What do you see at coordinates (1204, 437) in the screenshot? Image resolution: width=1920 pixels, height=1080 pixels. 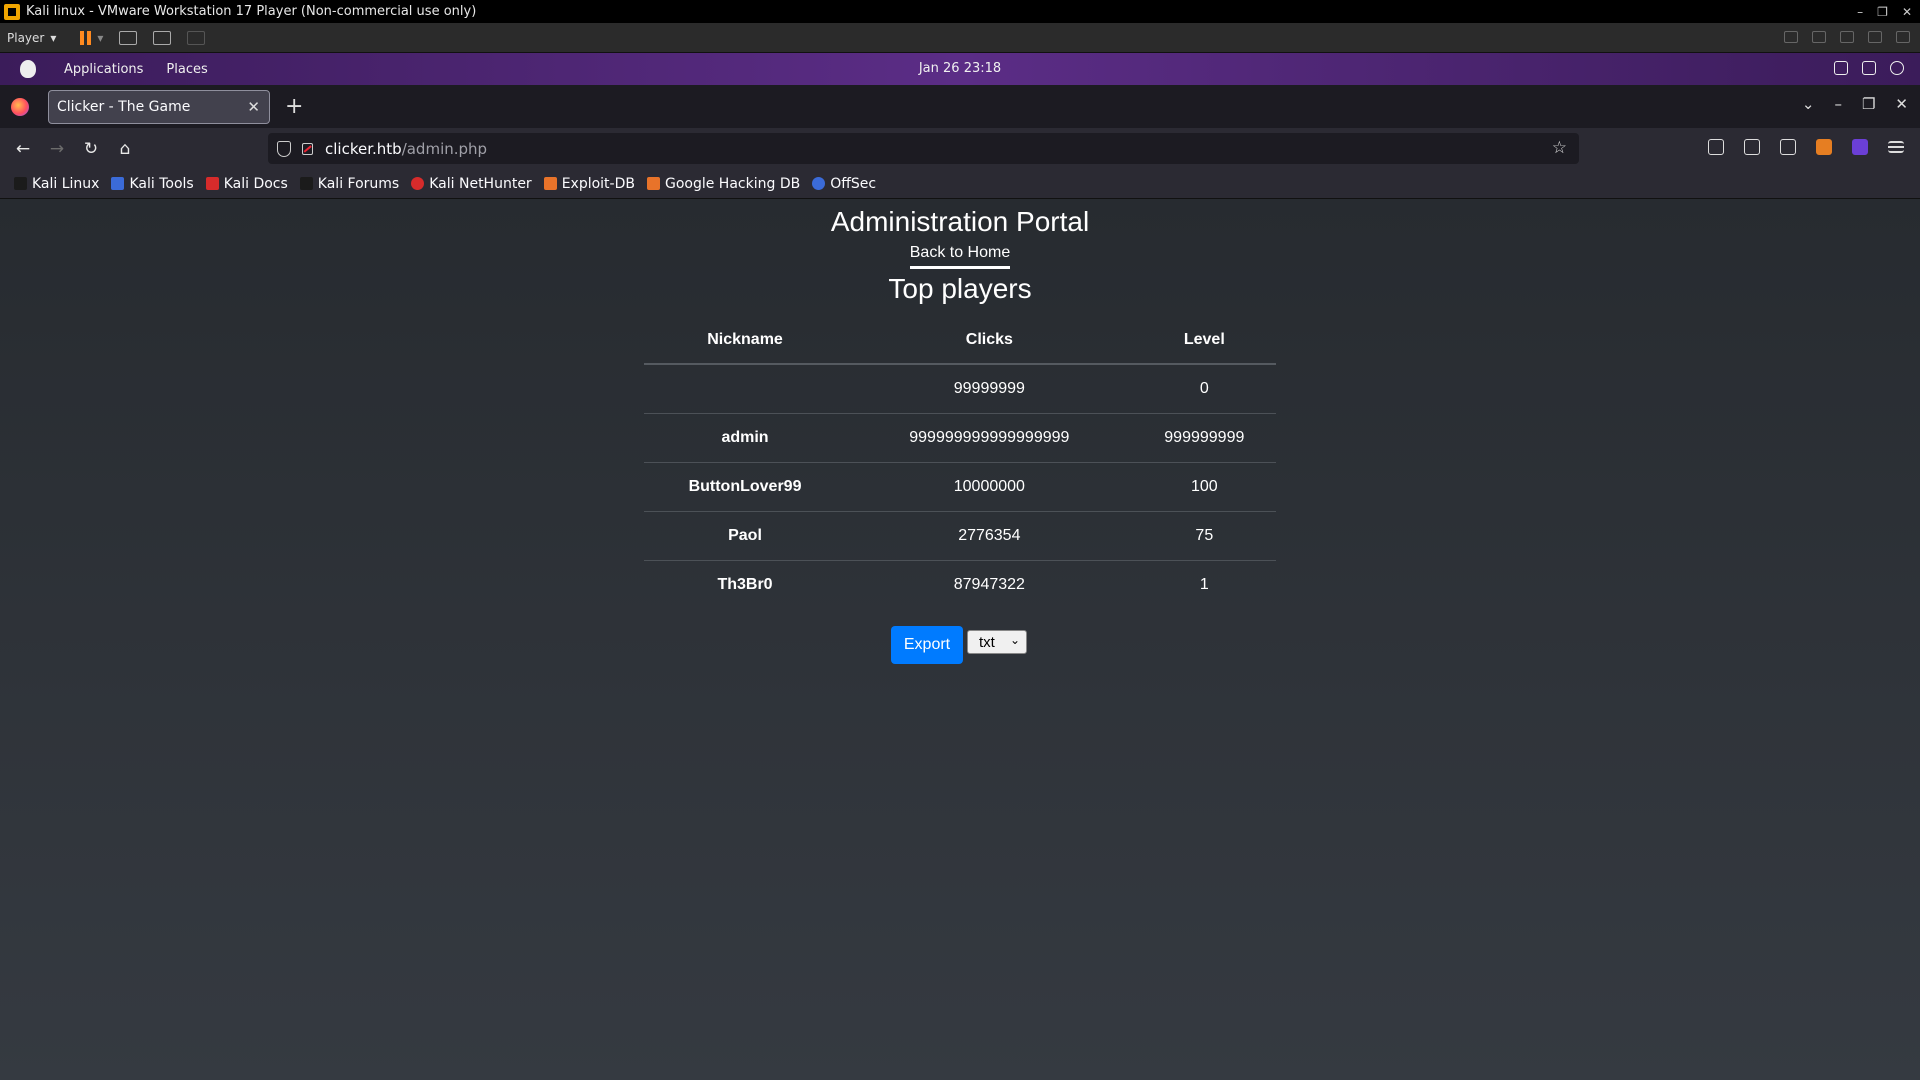 I see `level-cell: 999999999` at bounding box center [1204, 437].